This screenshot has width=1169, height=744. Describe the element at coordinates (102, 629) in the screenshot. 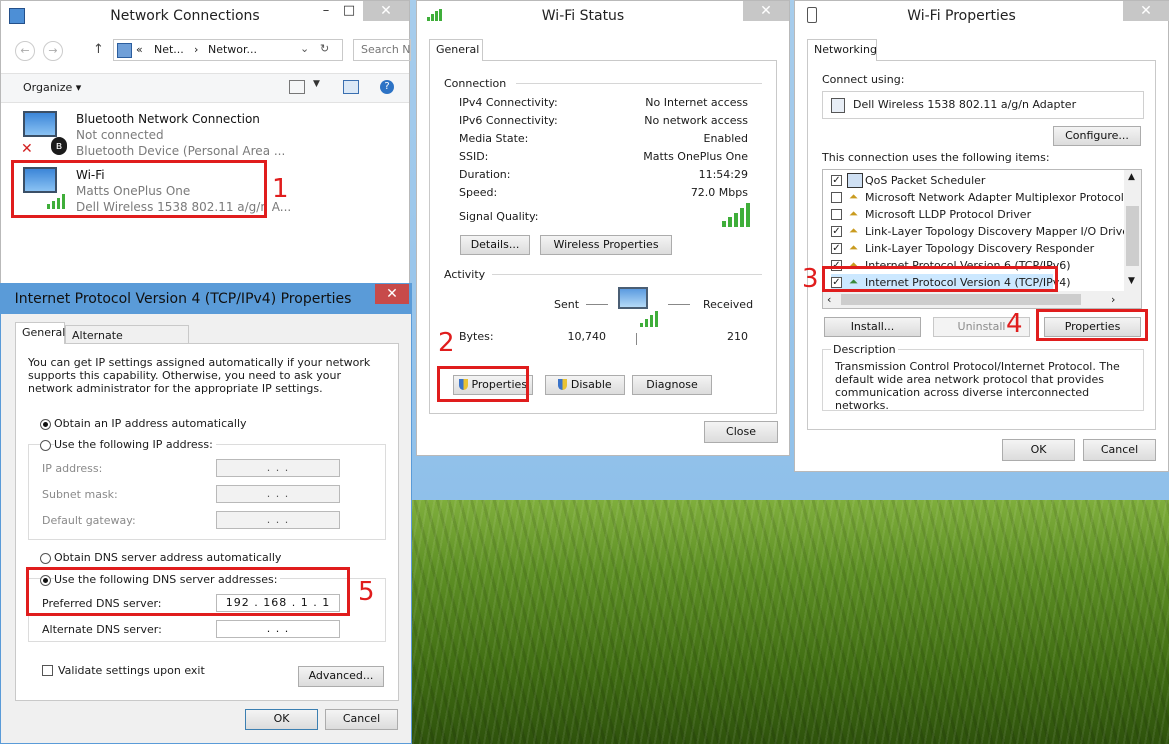

I see `alternate-dns-label: Alternate DNS server:` at that location.